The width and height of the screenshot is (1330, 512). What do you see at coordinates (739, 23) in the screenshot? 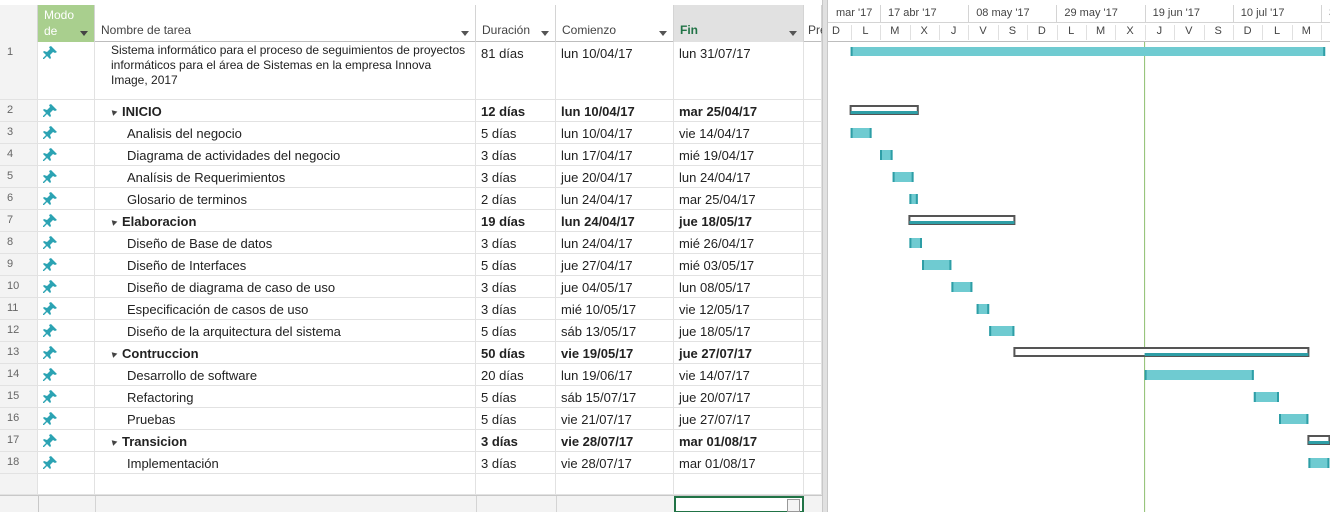
I see `column-header-finish: Fin` at bounding box center [739, 23].